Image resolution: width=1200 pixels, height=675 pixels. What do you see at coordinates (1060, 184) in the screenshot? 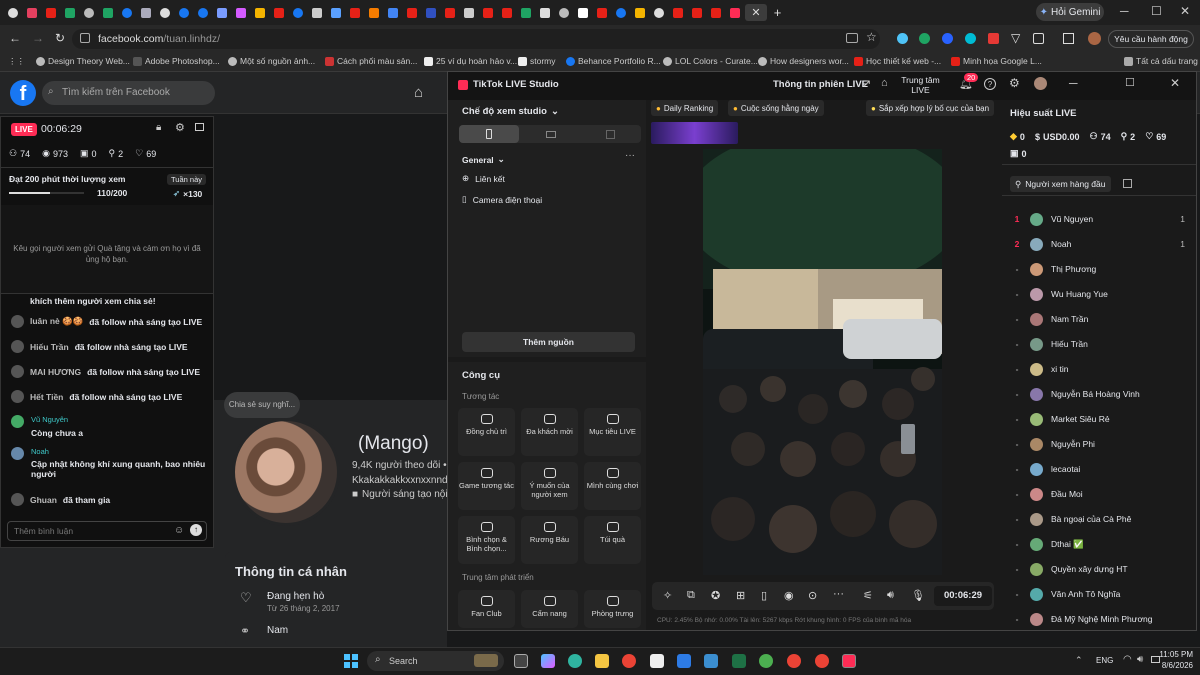
I see `top-viewers-tab: ⚲ Người xem hàng đầu` at bounding box center [1060, 184].